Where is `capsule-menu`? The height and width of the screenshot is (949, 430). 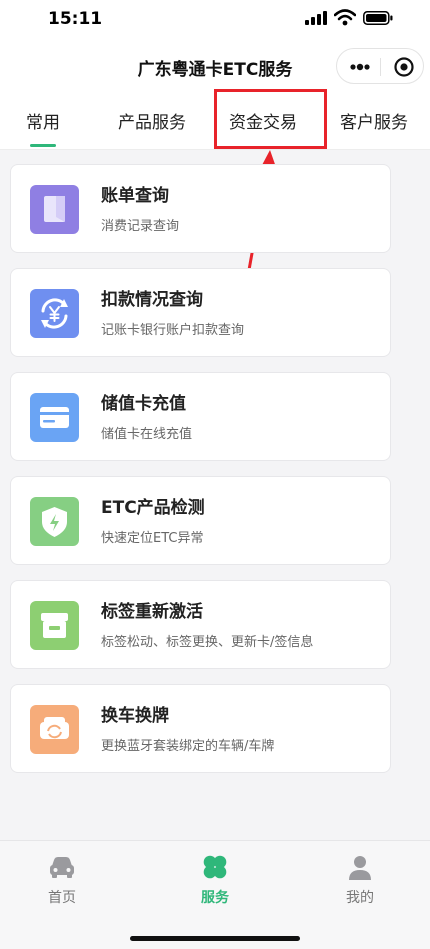
capsule-menu is located at coordinates (380, 66).